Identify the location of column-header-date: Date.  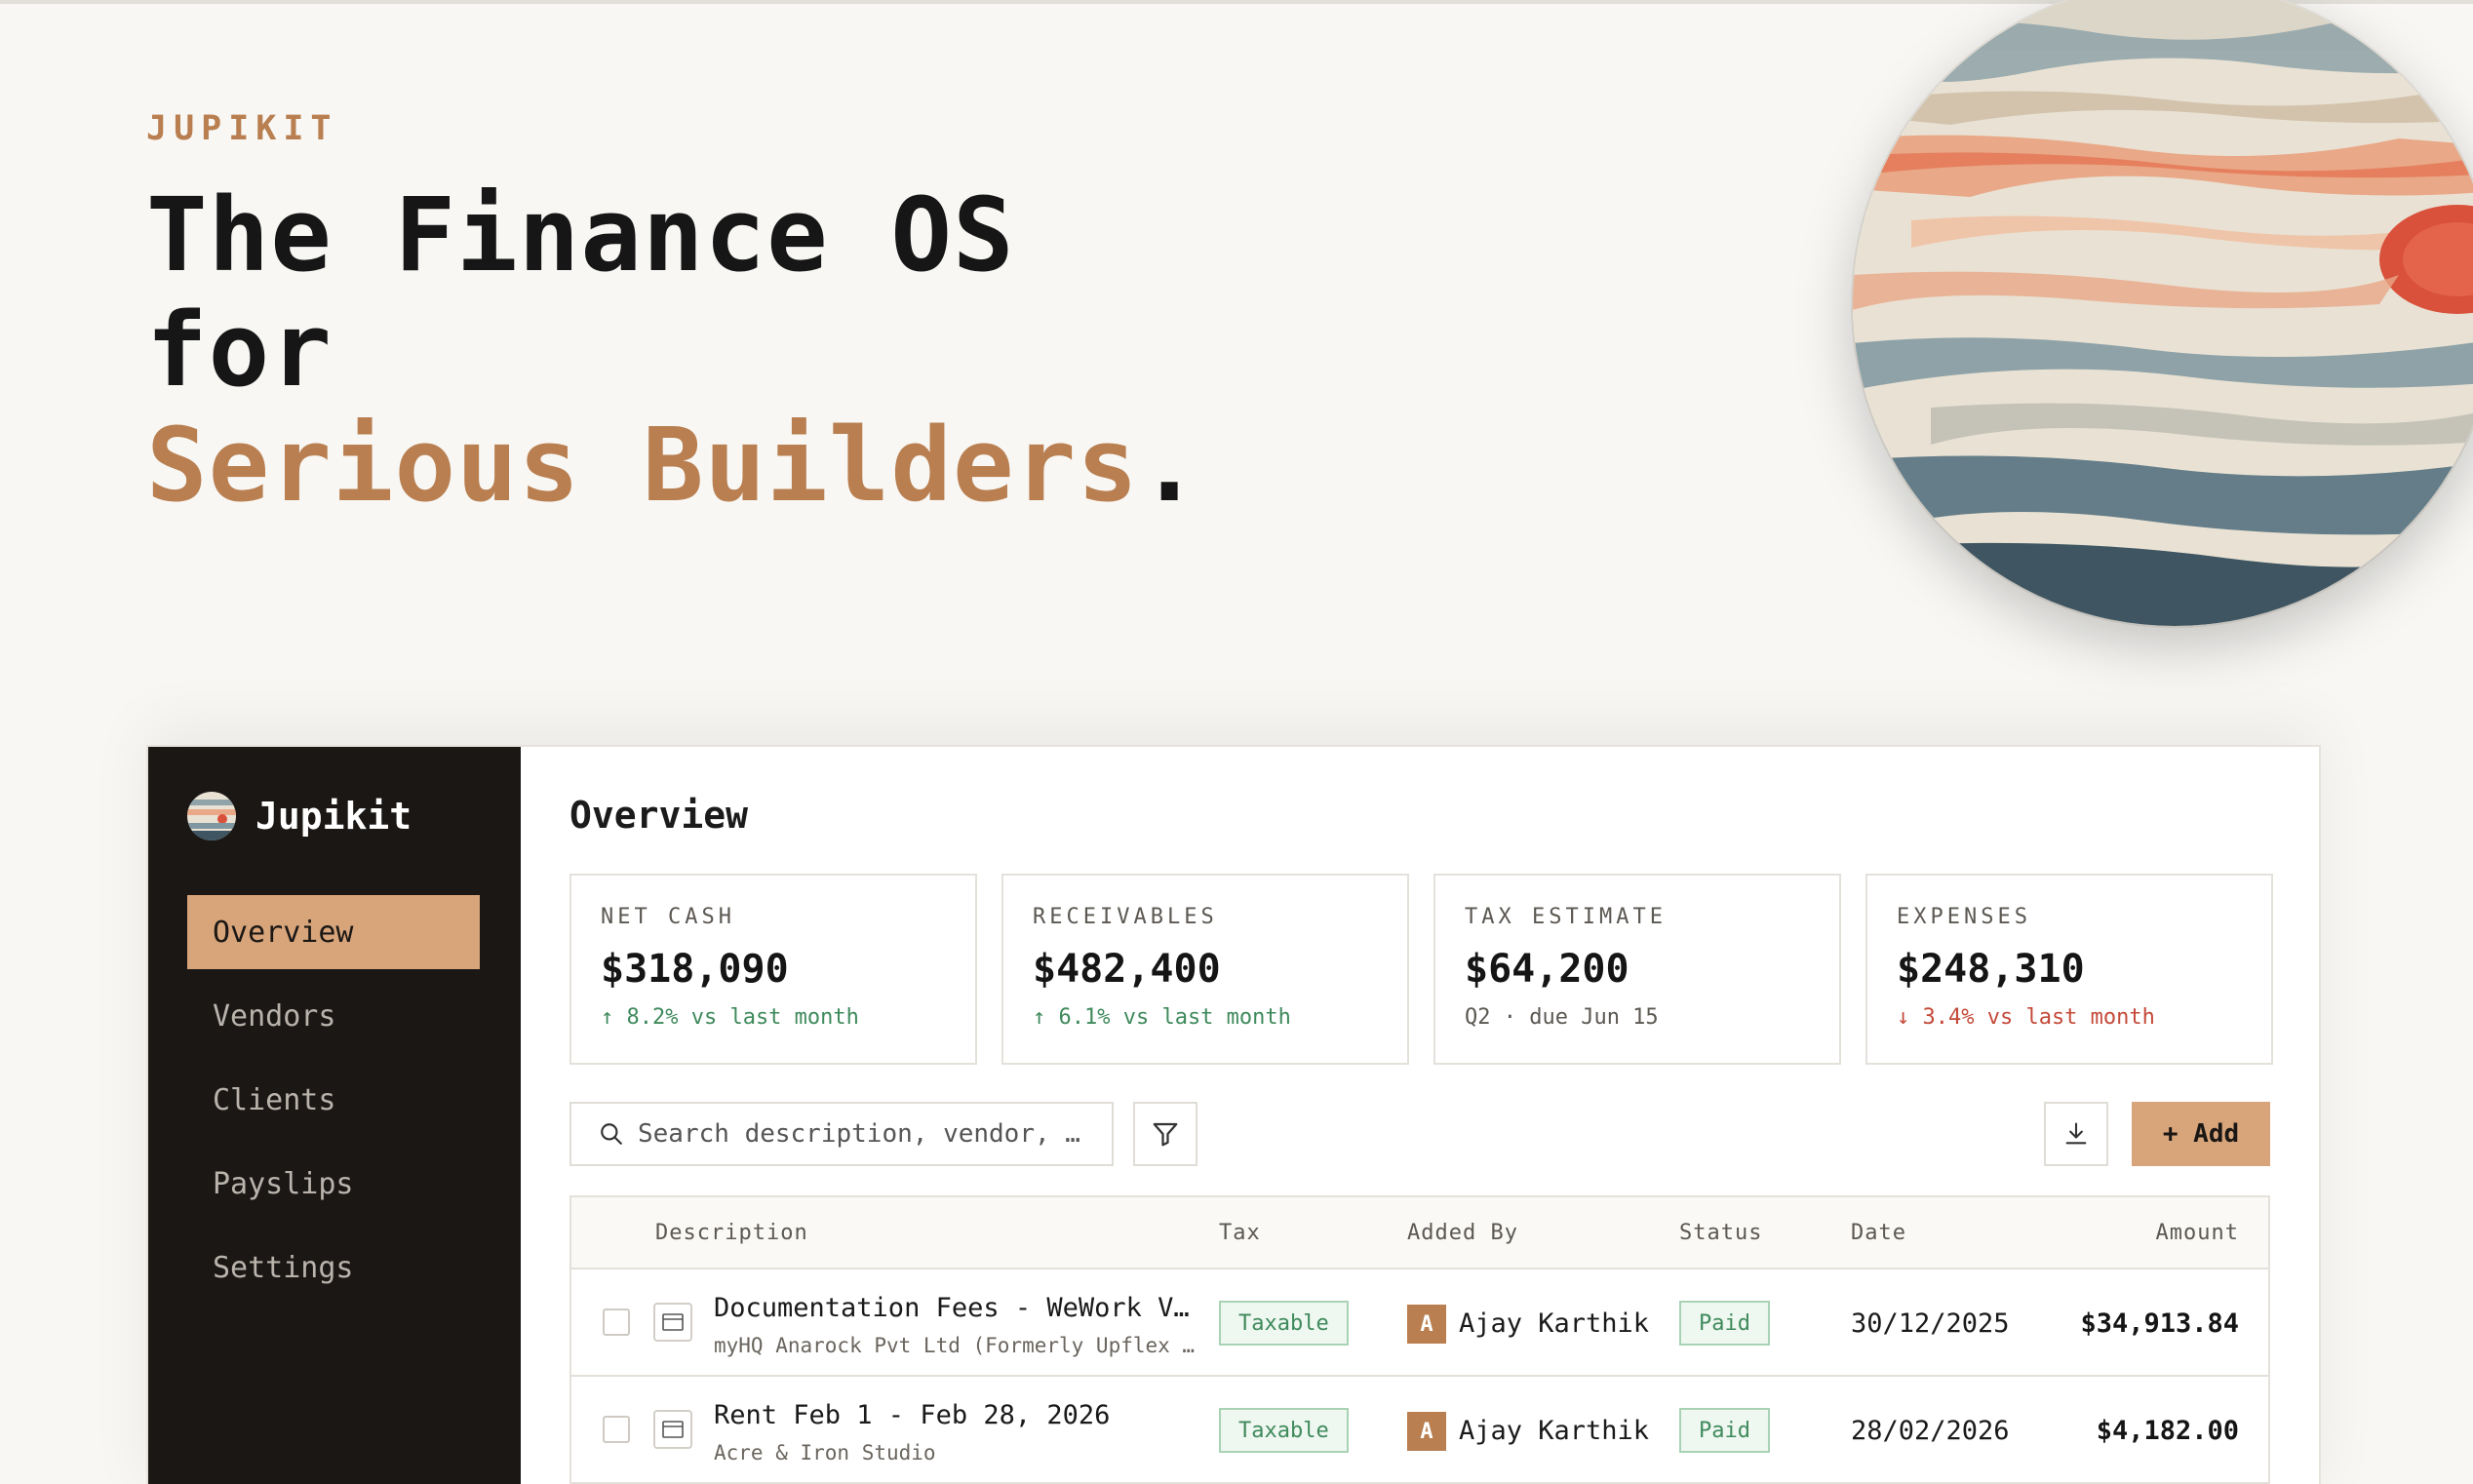
(1878, 1233).